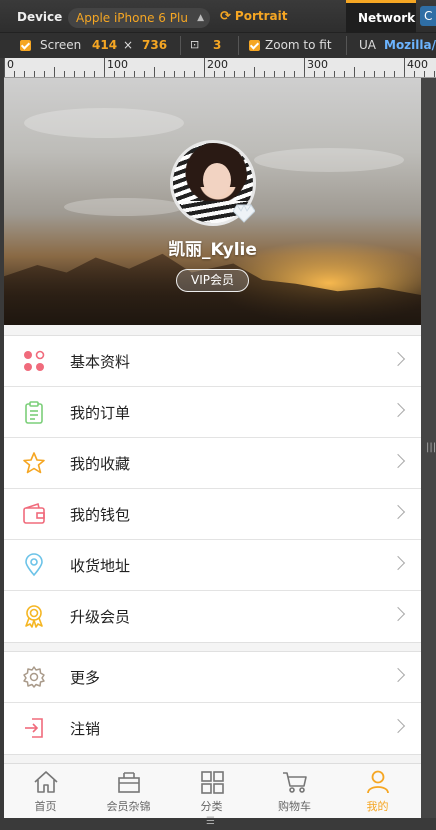 This screenshot has height=830, width=436. What do you see at coordinates (428, 454) in the screenshot?
I see `resize-handle-right: |||` at bounding box center [428, 454].